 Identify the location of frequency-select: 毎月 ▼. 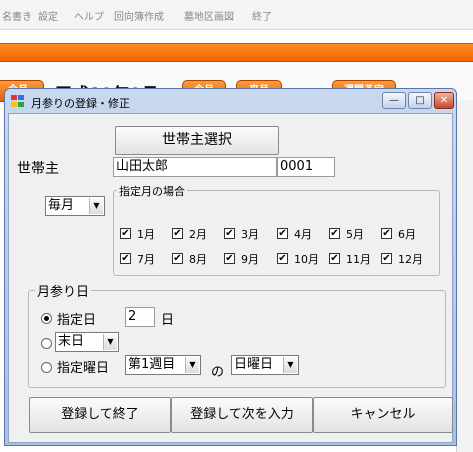
(75, 206).